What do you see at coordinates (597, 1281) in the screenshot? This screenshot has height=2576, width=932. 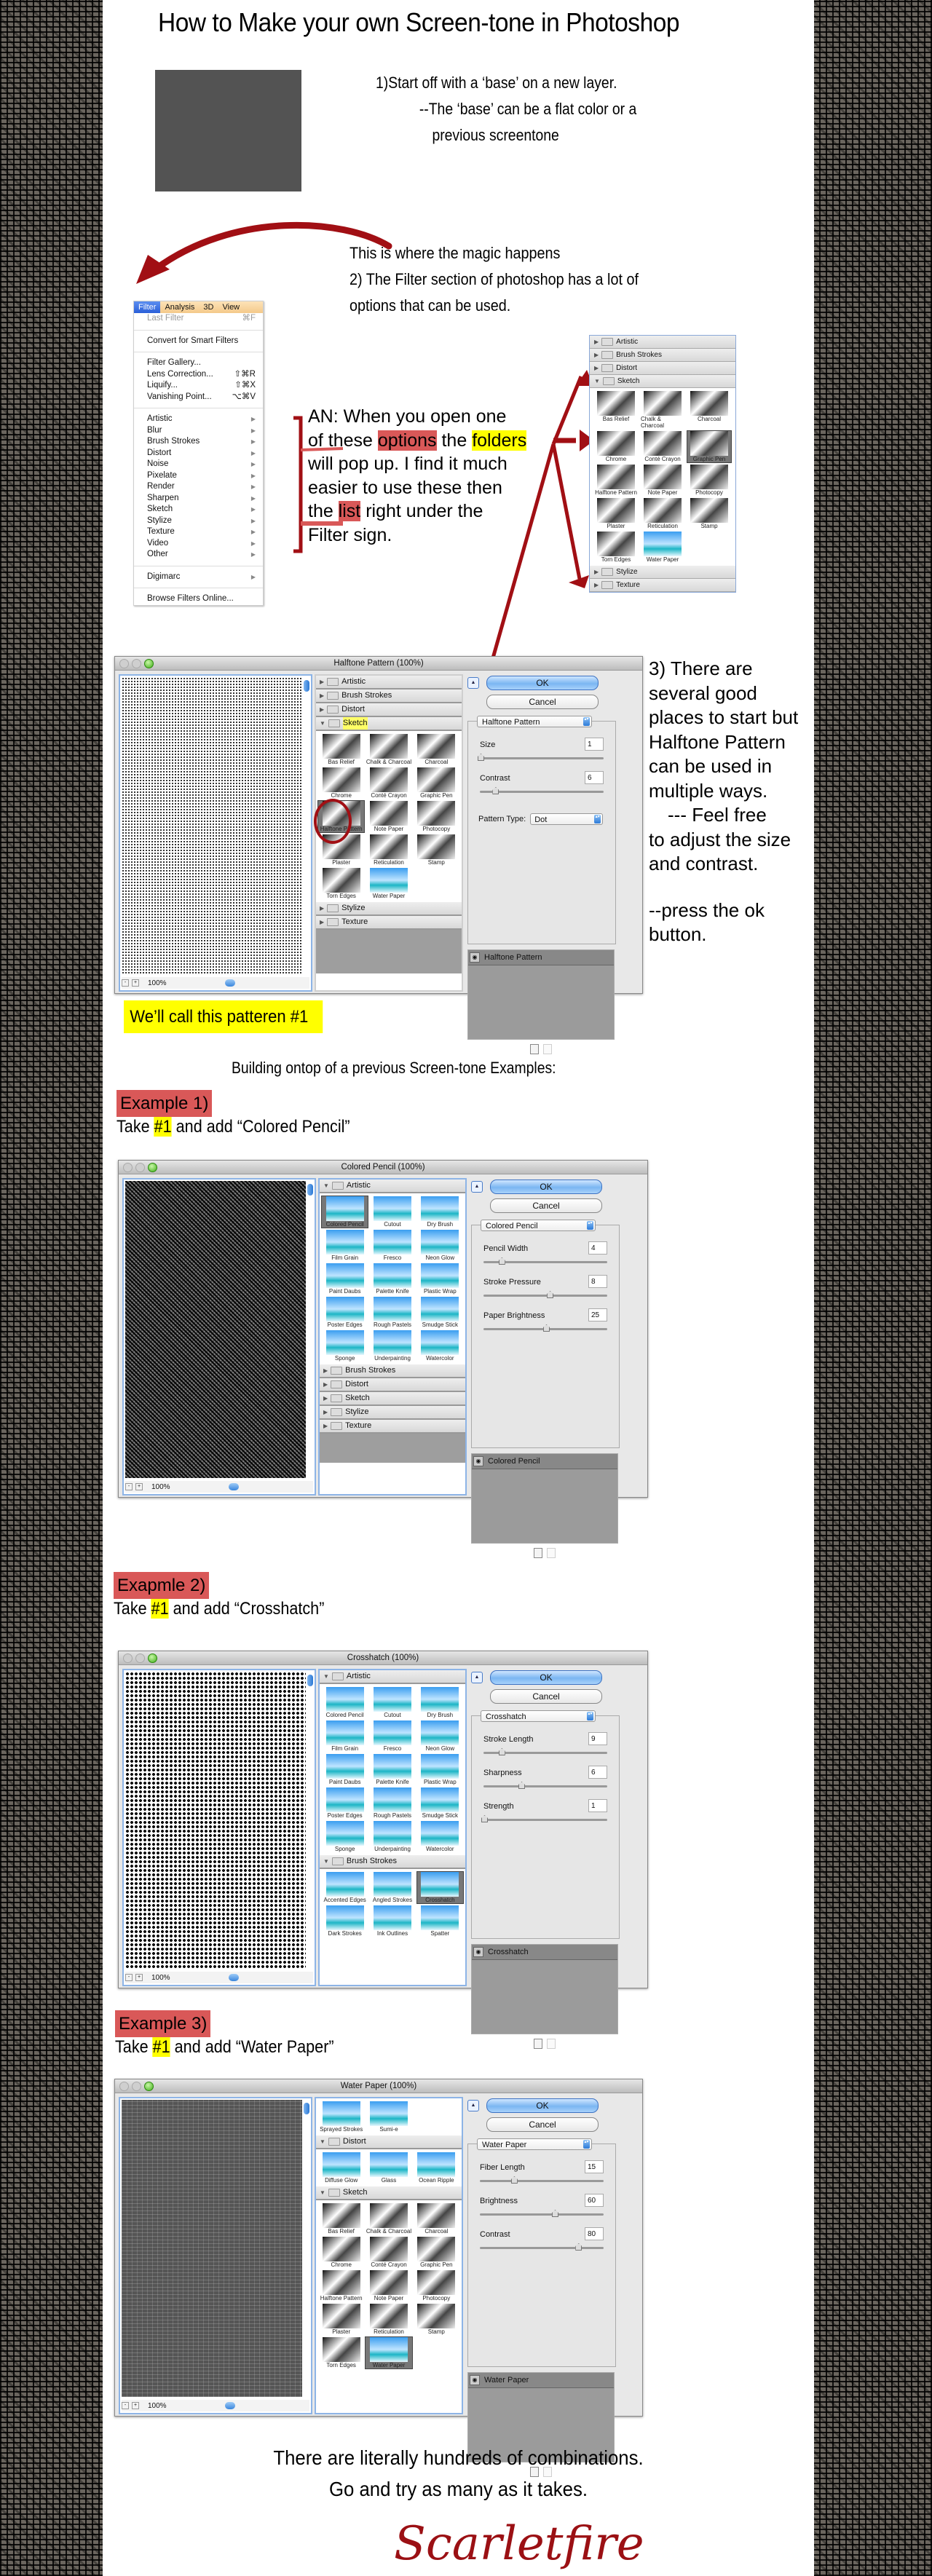 I see `param-value-input: 8` at bounding box center [597, 1281].